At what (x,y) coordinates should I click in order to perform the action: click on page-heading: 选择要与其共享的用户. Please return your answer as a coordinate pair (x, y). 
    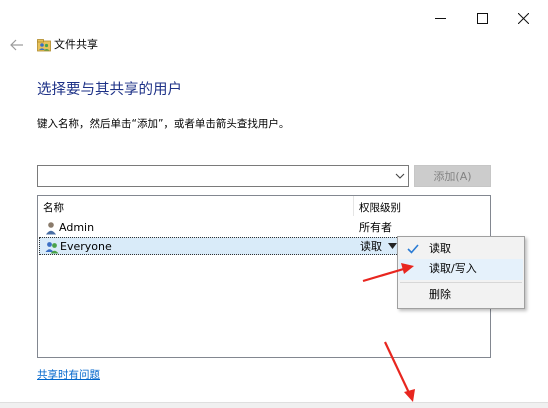
    Looking at the image, I should click on (109, 90).